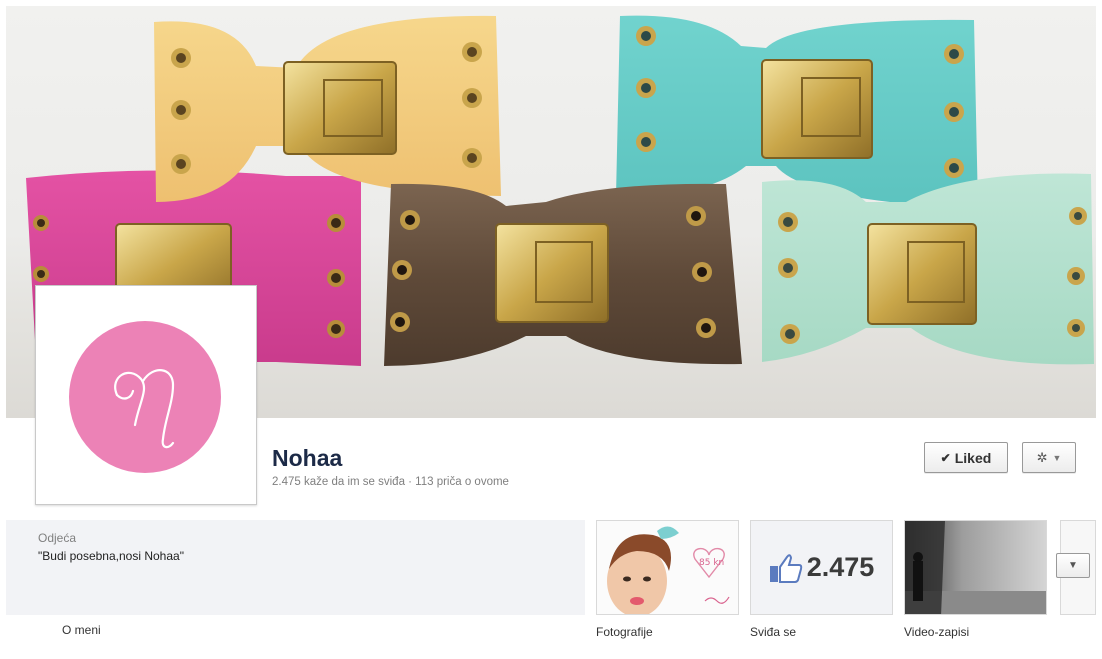 The height and width of the screenshot is (659, 1102). I want to click on liked-button: ✔ Liked, so click(966, 457).